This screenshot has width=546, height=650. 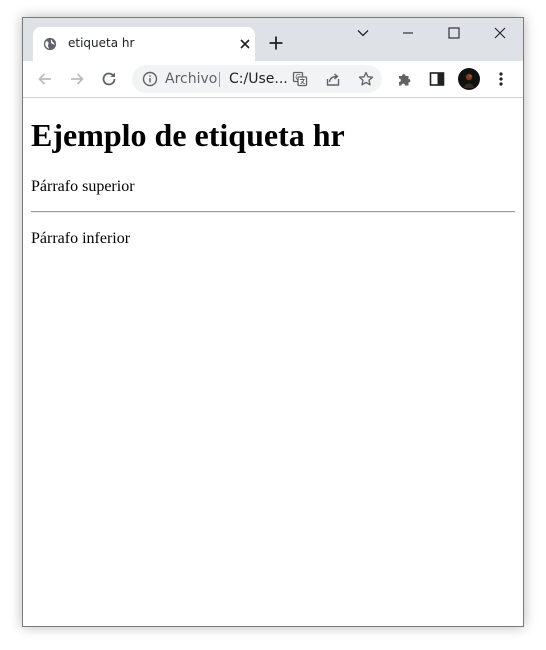 I want to click on browser-toolbar: Archivo C:/Use... G, so click(x=273, y=79).